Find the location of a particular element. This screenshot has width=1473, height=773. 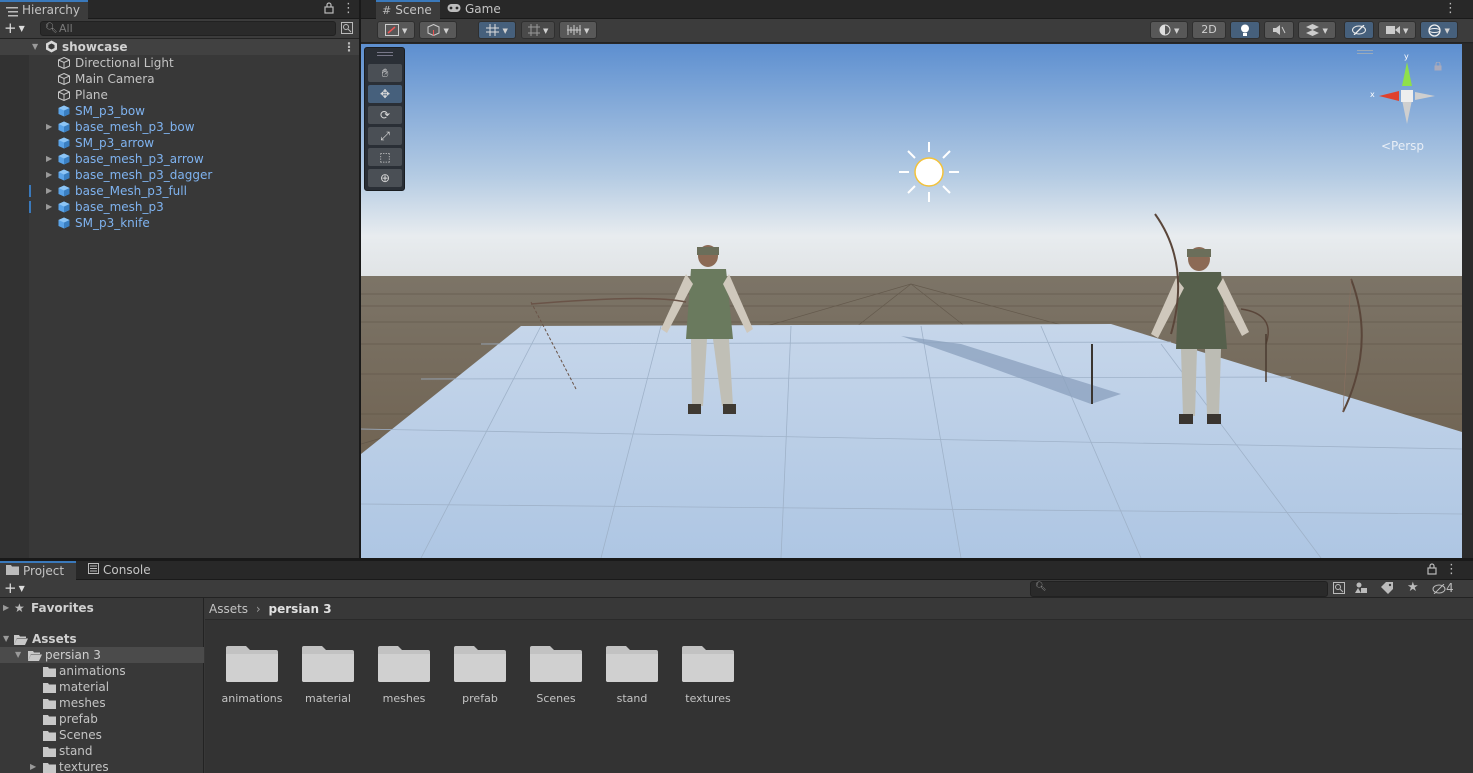

hierarchy-item: ▶ base_mesh_p3_arrow is located at coordinates (179, 159).